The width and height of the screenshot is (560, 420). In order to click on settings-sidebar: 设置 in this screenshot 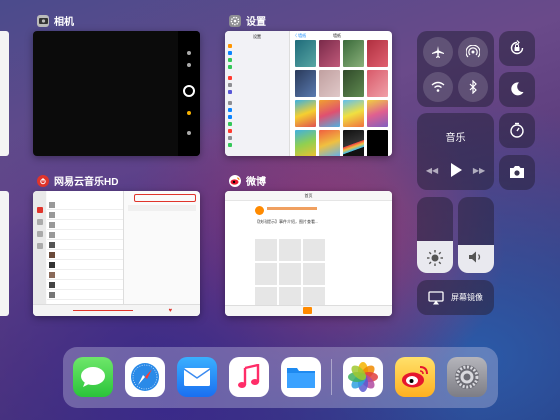, I will do `click(257, 93)`.